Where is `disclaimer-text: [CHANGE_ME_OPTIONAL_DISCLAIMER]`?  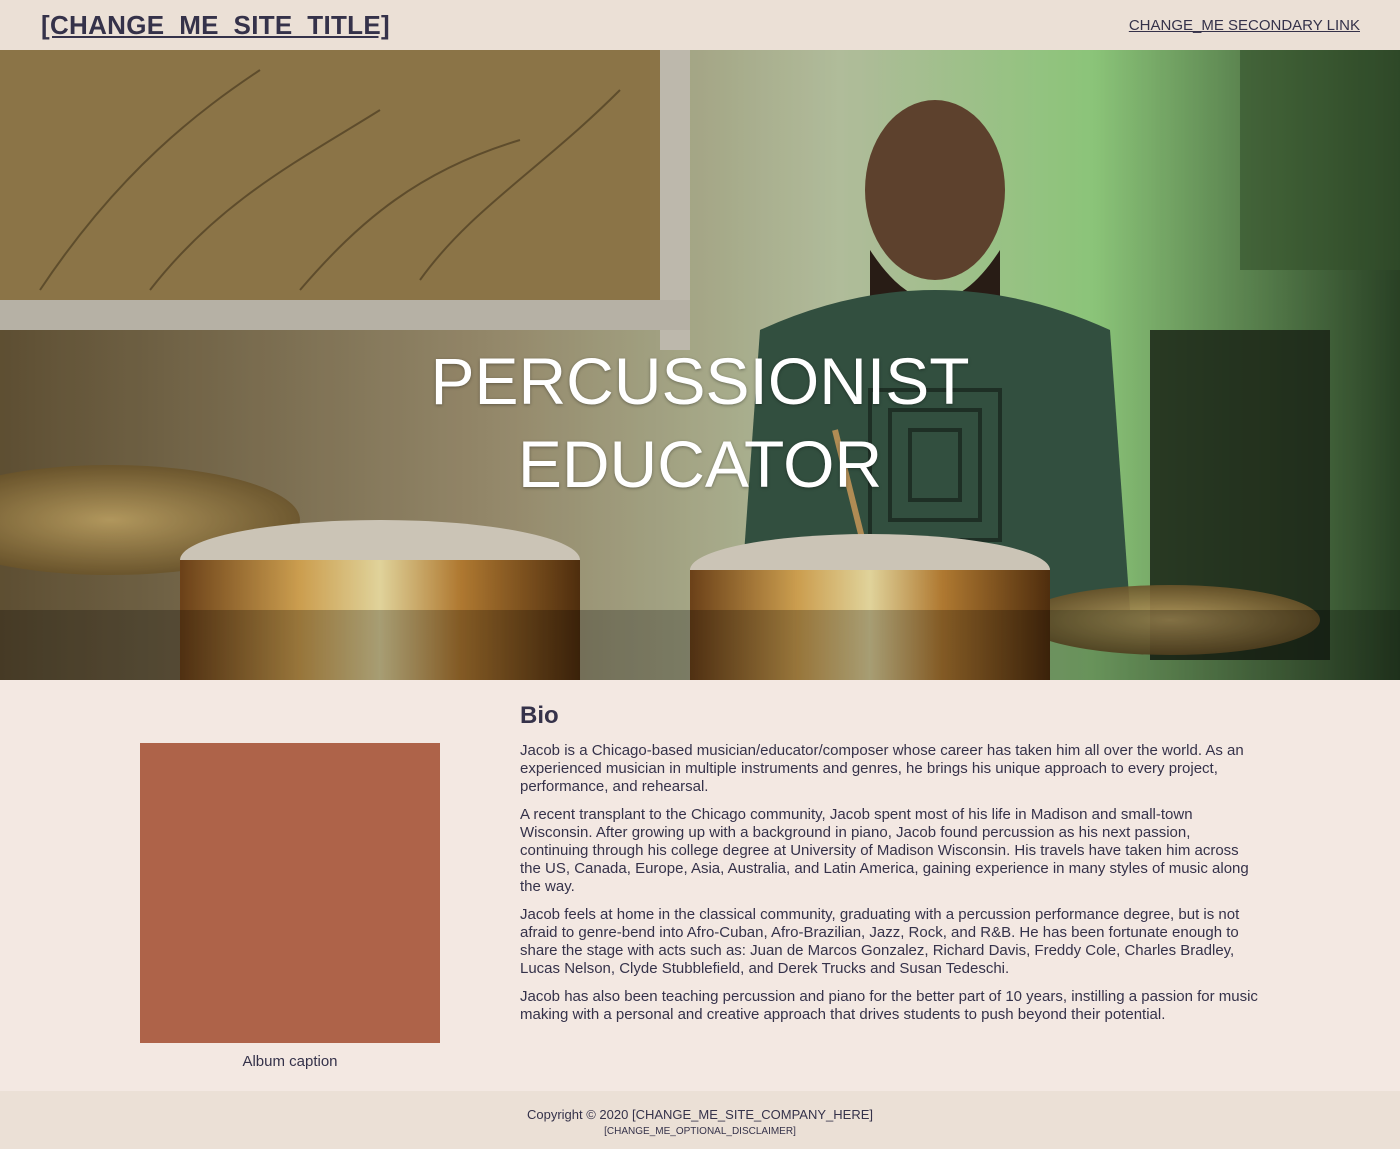 disclaimer-text: [CHANGE_ME_OPTIONAL_DISCLAIMER] is located at coordinates (700, 1131).